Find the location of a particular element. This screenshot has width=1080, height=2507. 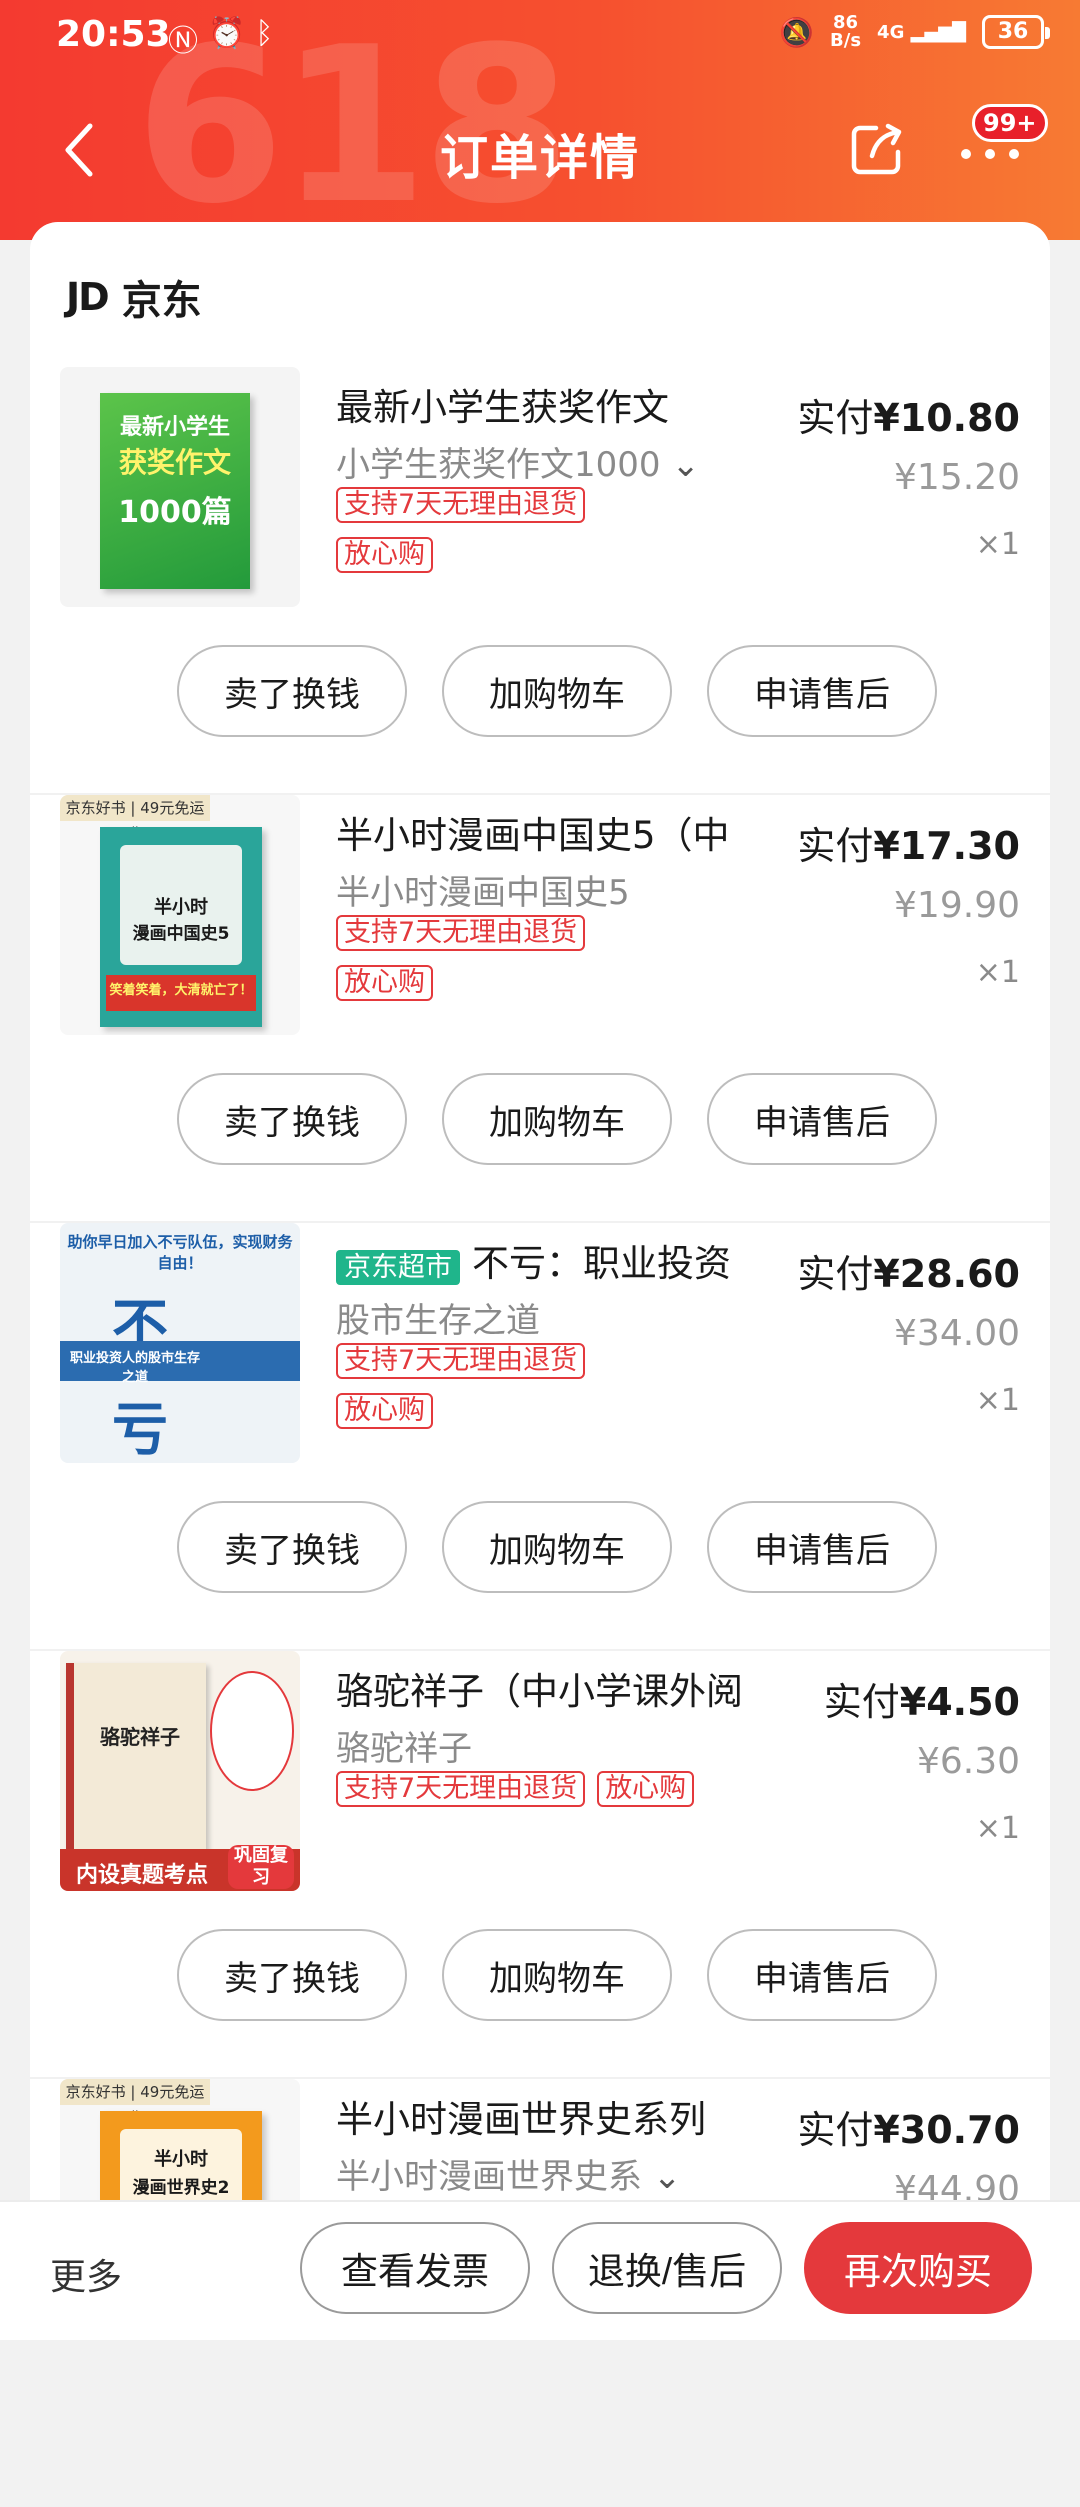

product-image: 骆驼祥子 内设真题考点 巩固复习 is located at coordinates (180, 1771).